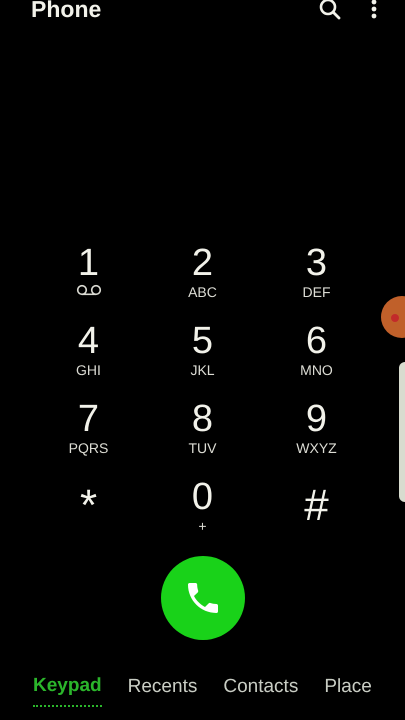  What do you see at coordinates (89, 275) in the screenshot?
I see `dial-key: 1` at bounding box center [89, 275].